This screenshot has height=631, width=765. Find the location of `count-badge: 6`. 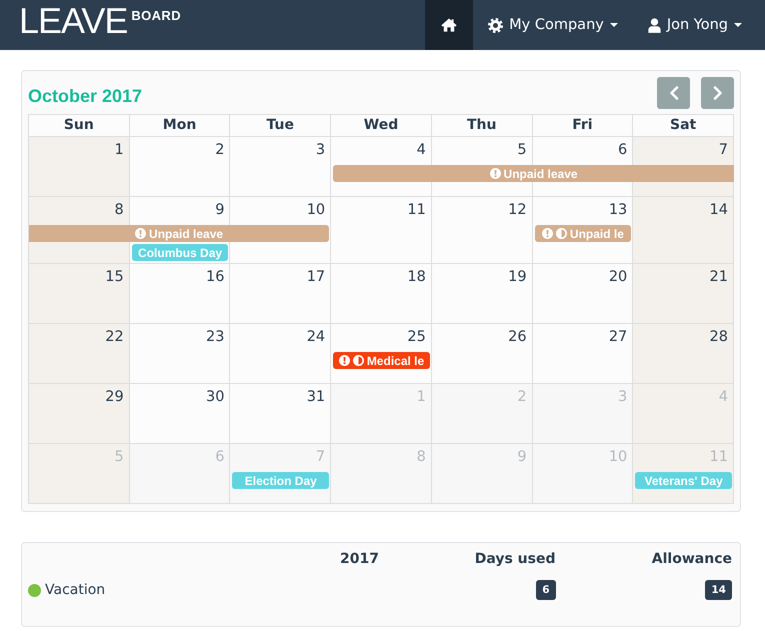

count-badge: 6 is located at coordinates (546, 590).